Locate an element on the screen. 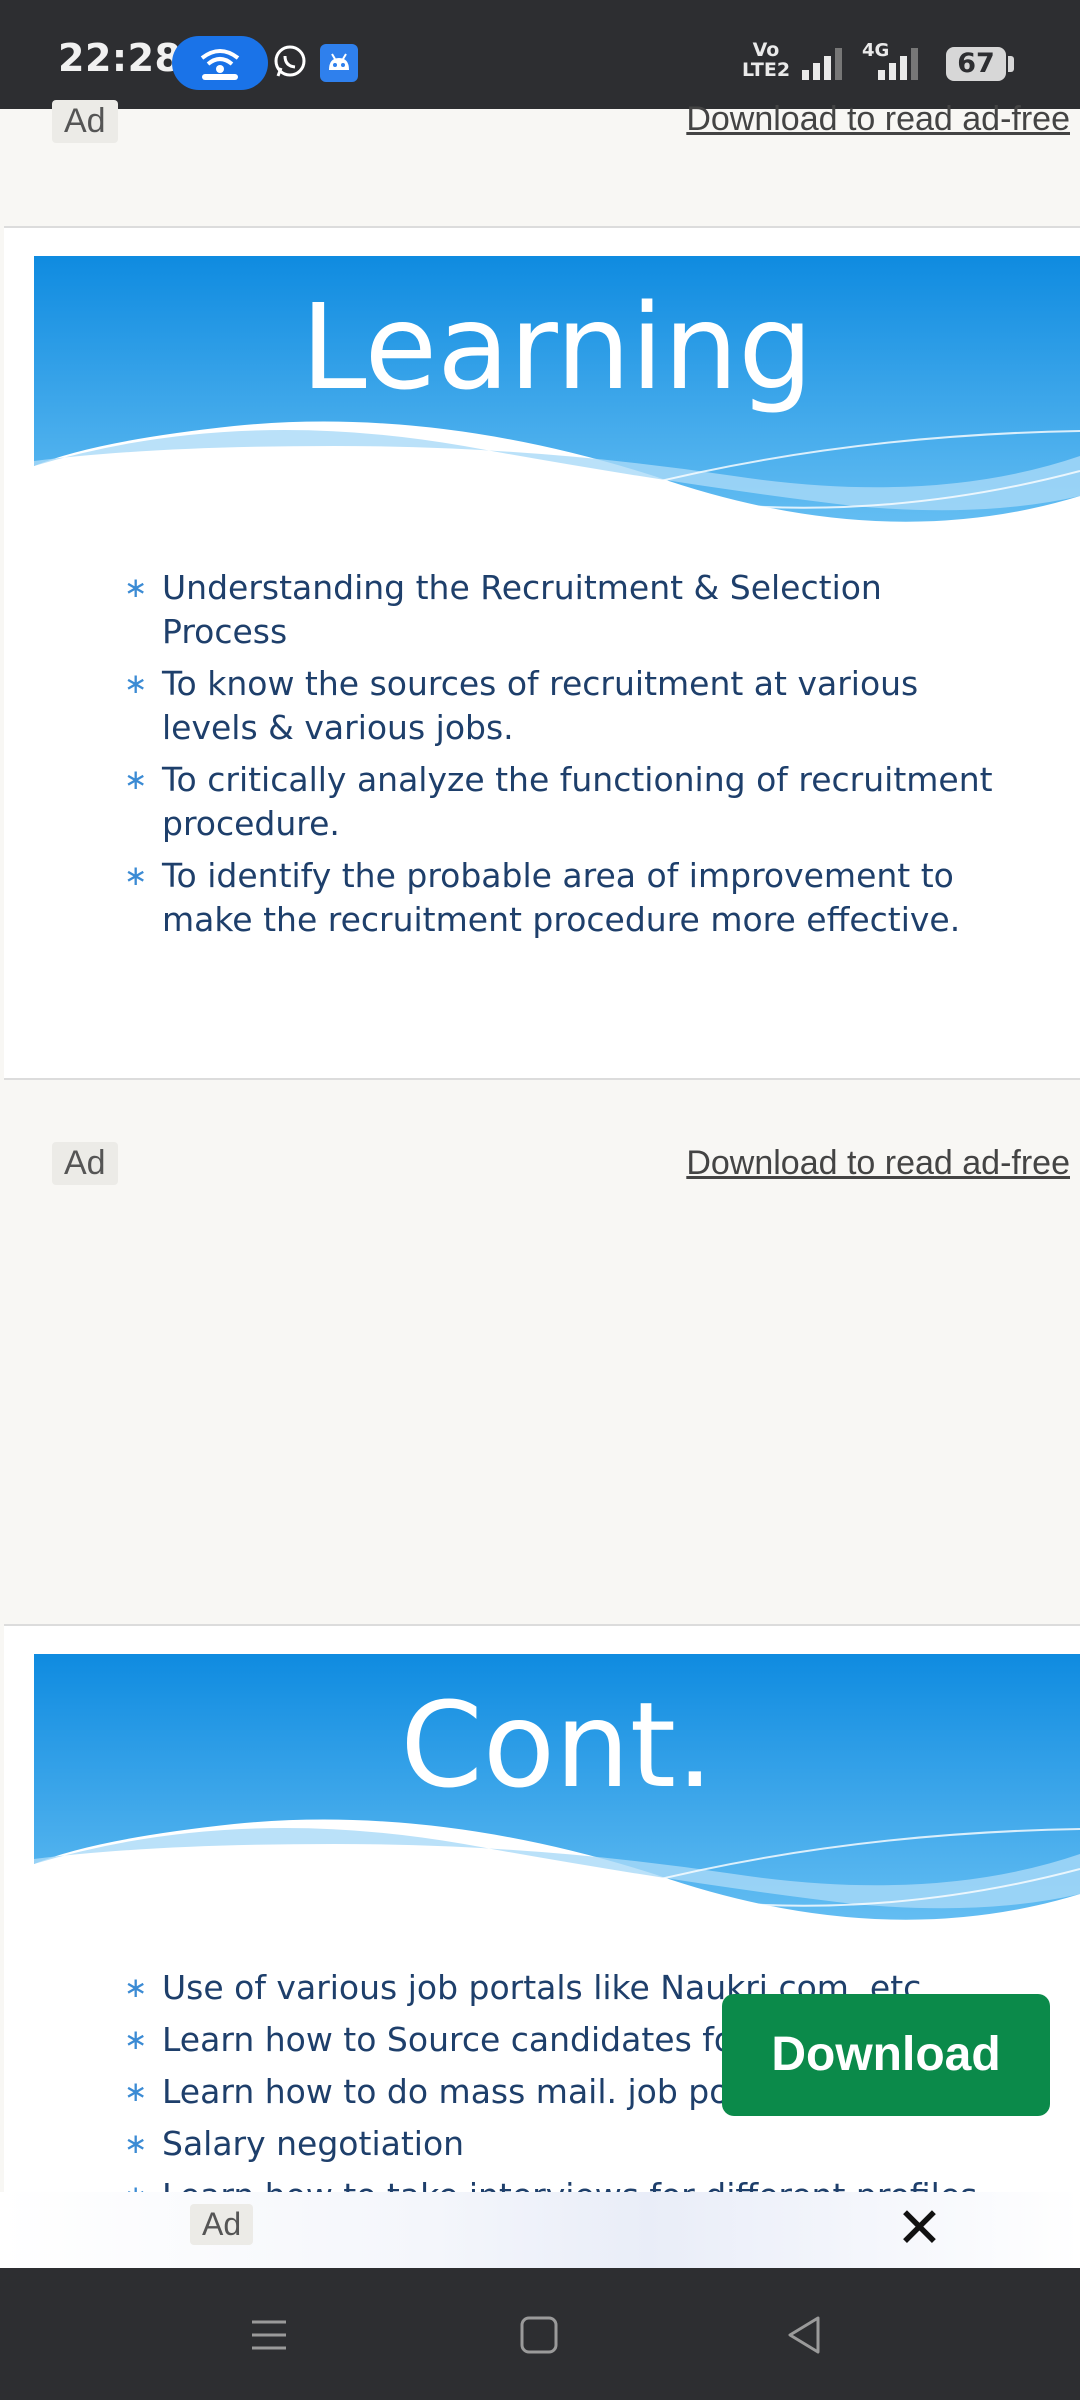 The height and width of the screenshot is (2400, 1080). android-icon is located at coordinates (339, 63).